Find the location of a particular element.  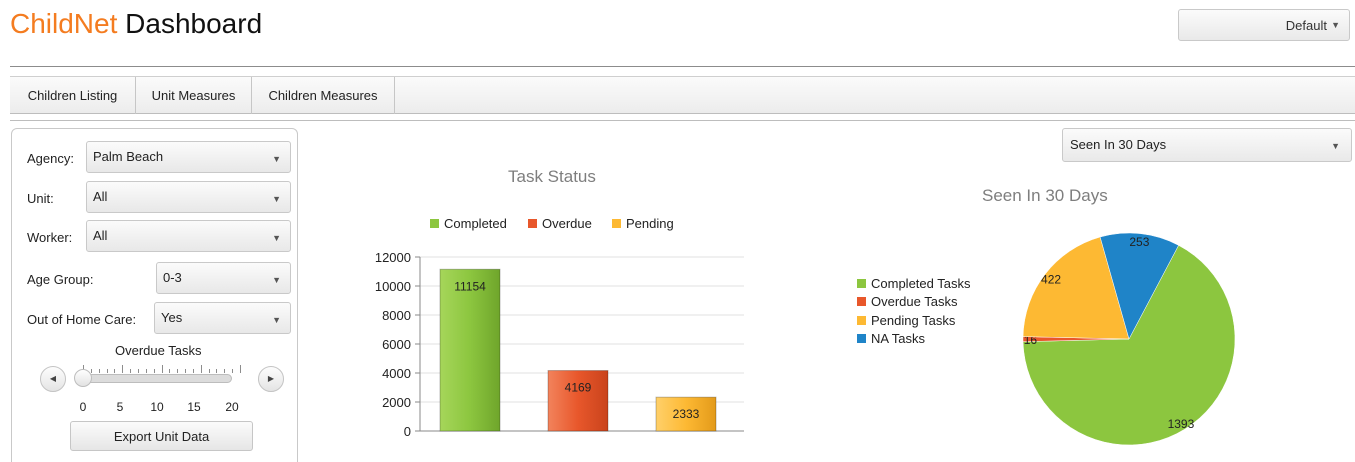

seen-in-30-days-pie-chart: 139316422253 is located at coordinates (1129, 339).